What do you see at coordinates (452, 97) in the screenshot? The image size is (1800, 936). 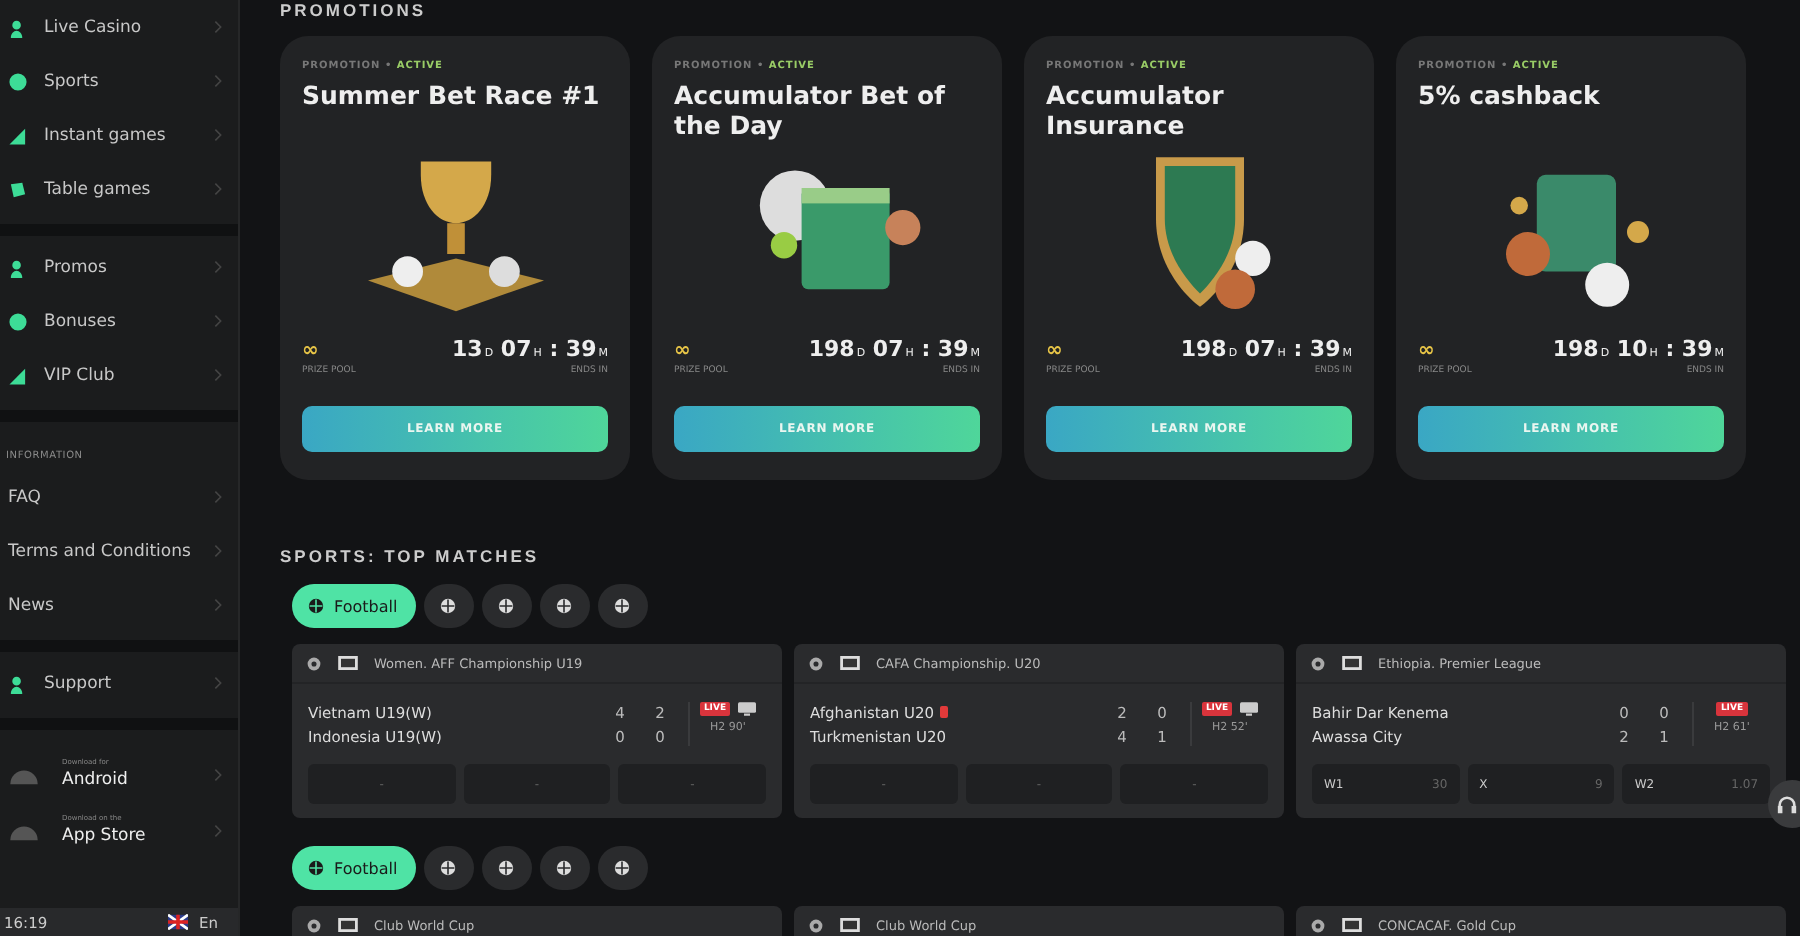 I see `promo-title: Summer Bet Race #1` at bounding box center [452, 97].